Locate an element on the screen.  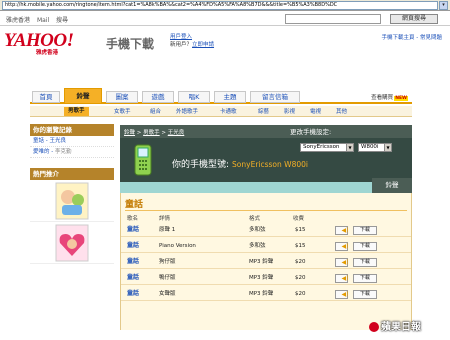
main-nav: 首頁 鈴聲 圖案 遊戲 唱K 主題 留言信箱 查看購買 NEW is located at coordinates (221, 96).